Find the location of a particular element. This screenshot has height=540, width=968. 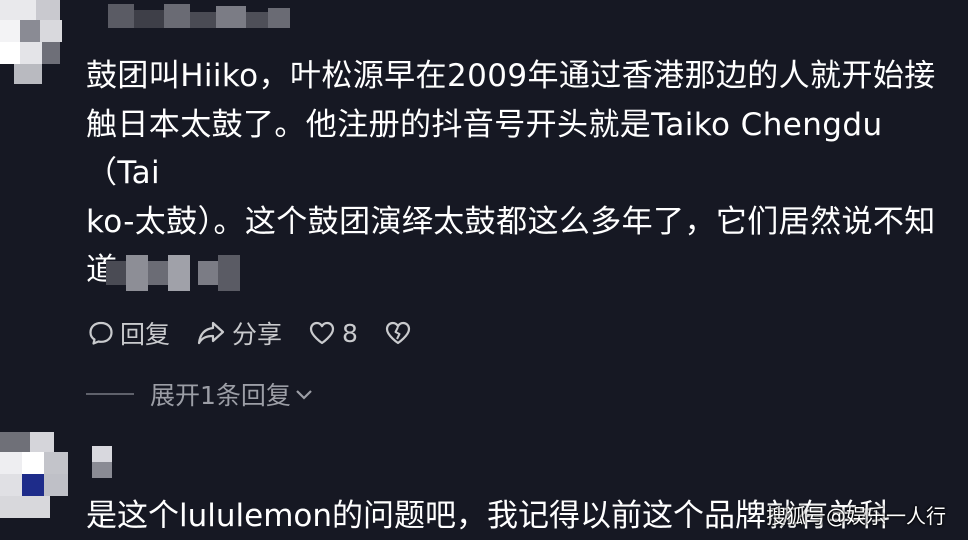

like-button: 8 is located at coordinates (333, 333).